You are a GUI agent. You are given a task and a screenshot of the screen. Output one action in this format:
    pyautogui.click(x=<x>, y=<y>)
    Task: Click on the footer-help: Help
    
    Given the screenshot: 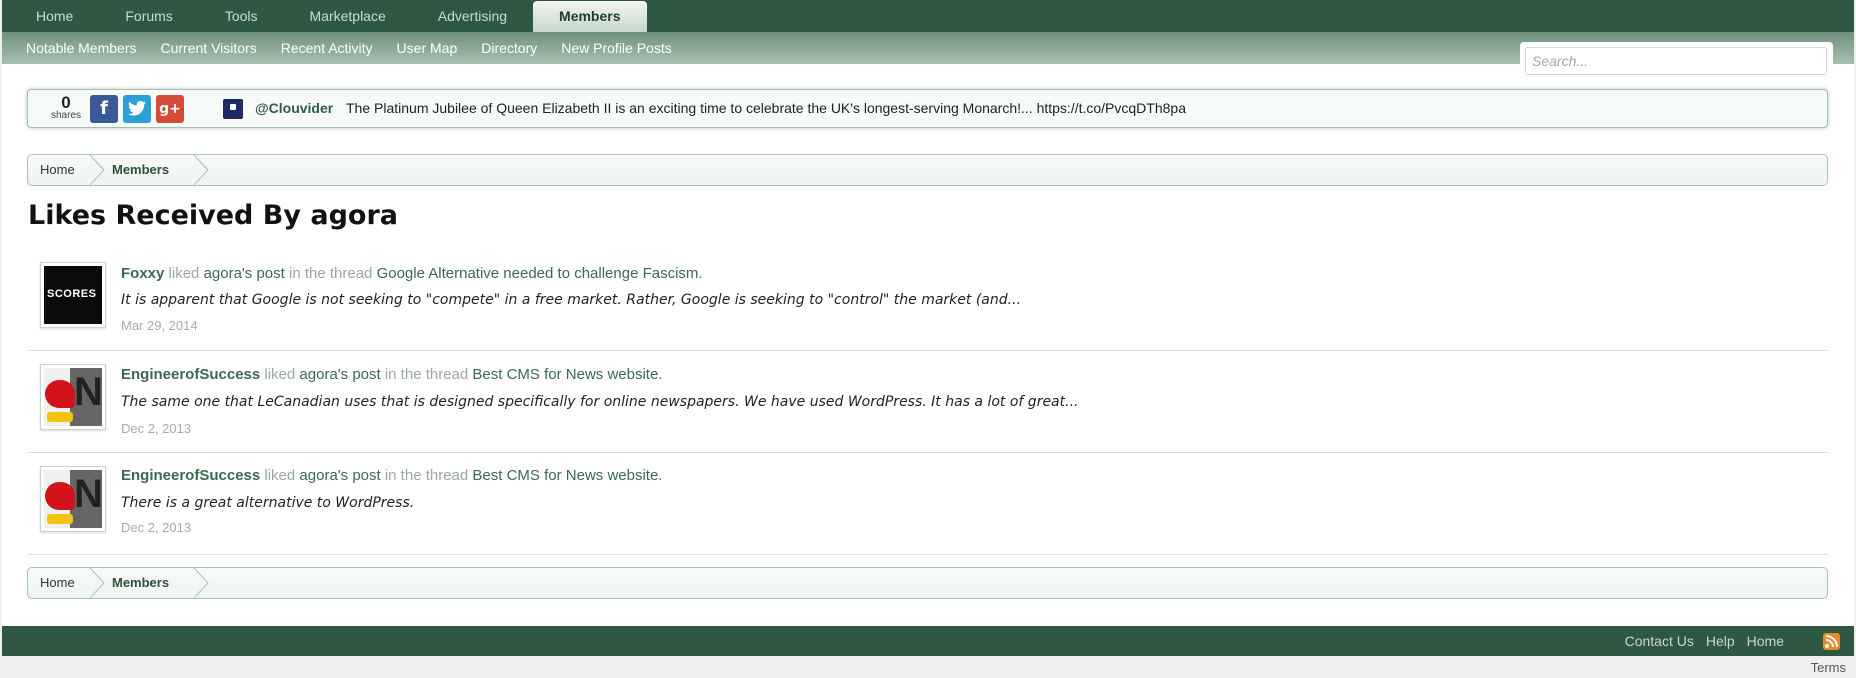 What is the action you would take?
    pyautogui.click(x=1720, y=641)
    